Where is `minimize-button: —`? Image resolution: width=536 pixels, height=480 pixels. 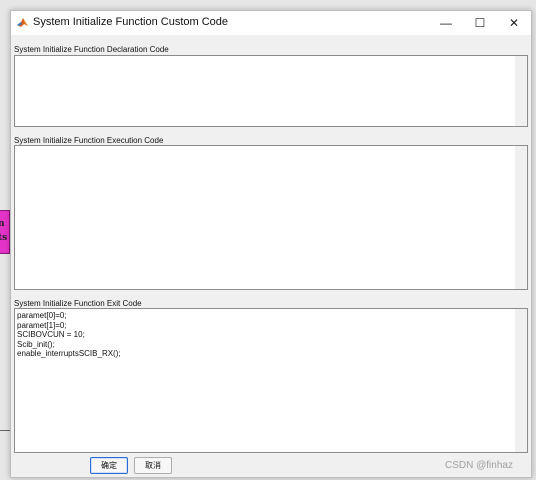
minimize-button: — is located at coordinates (446, 23).